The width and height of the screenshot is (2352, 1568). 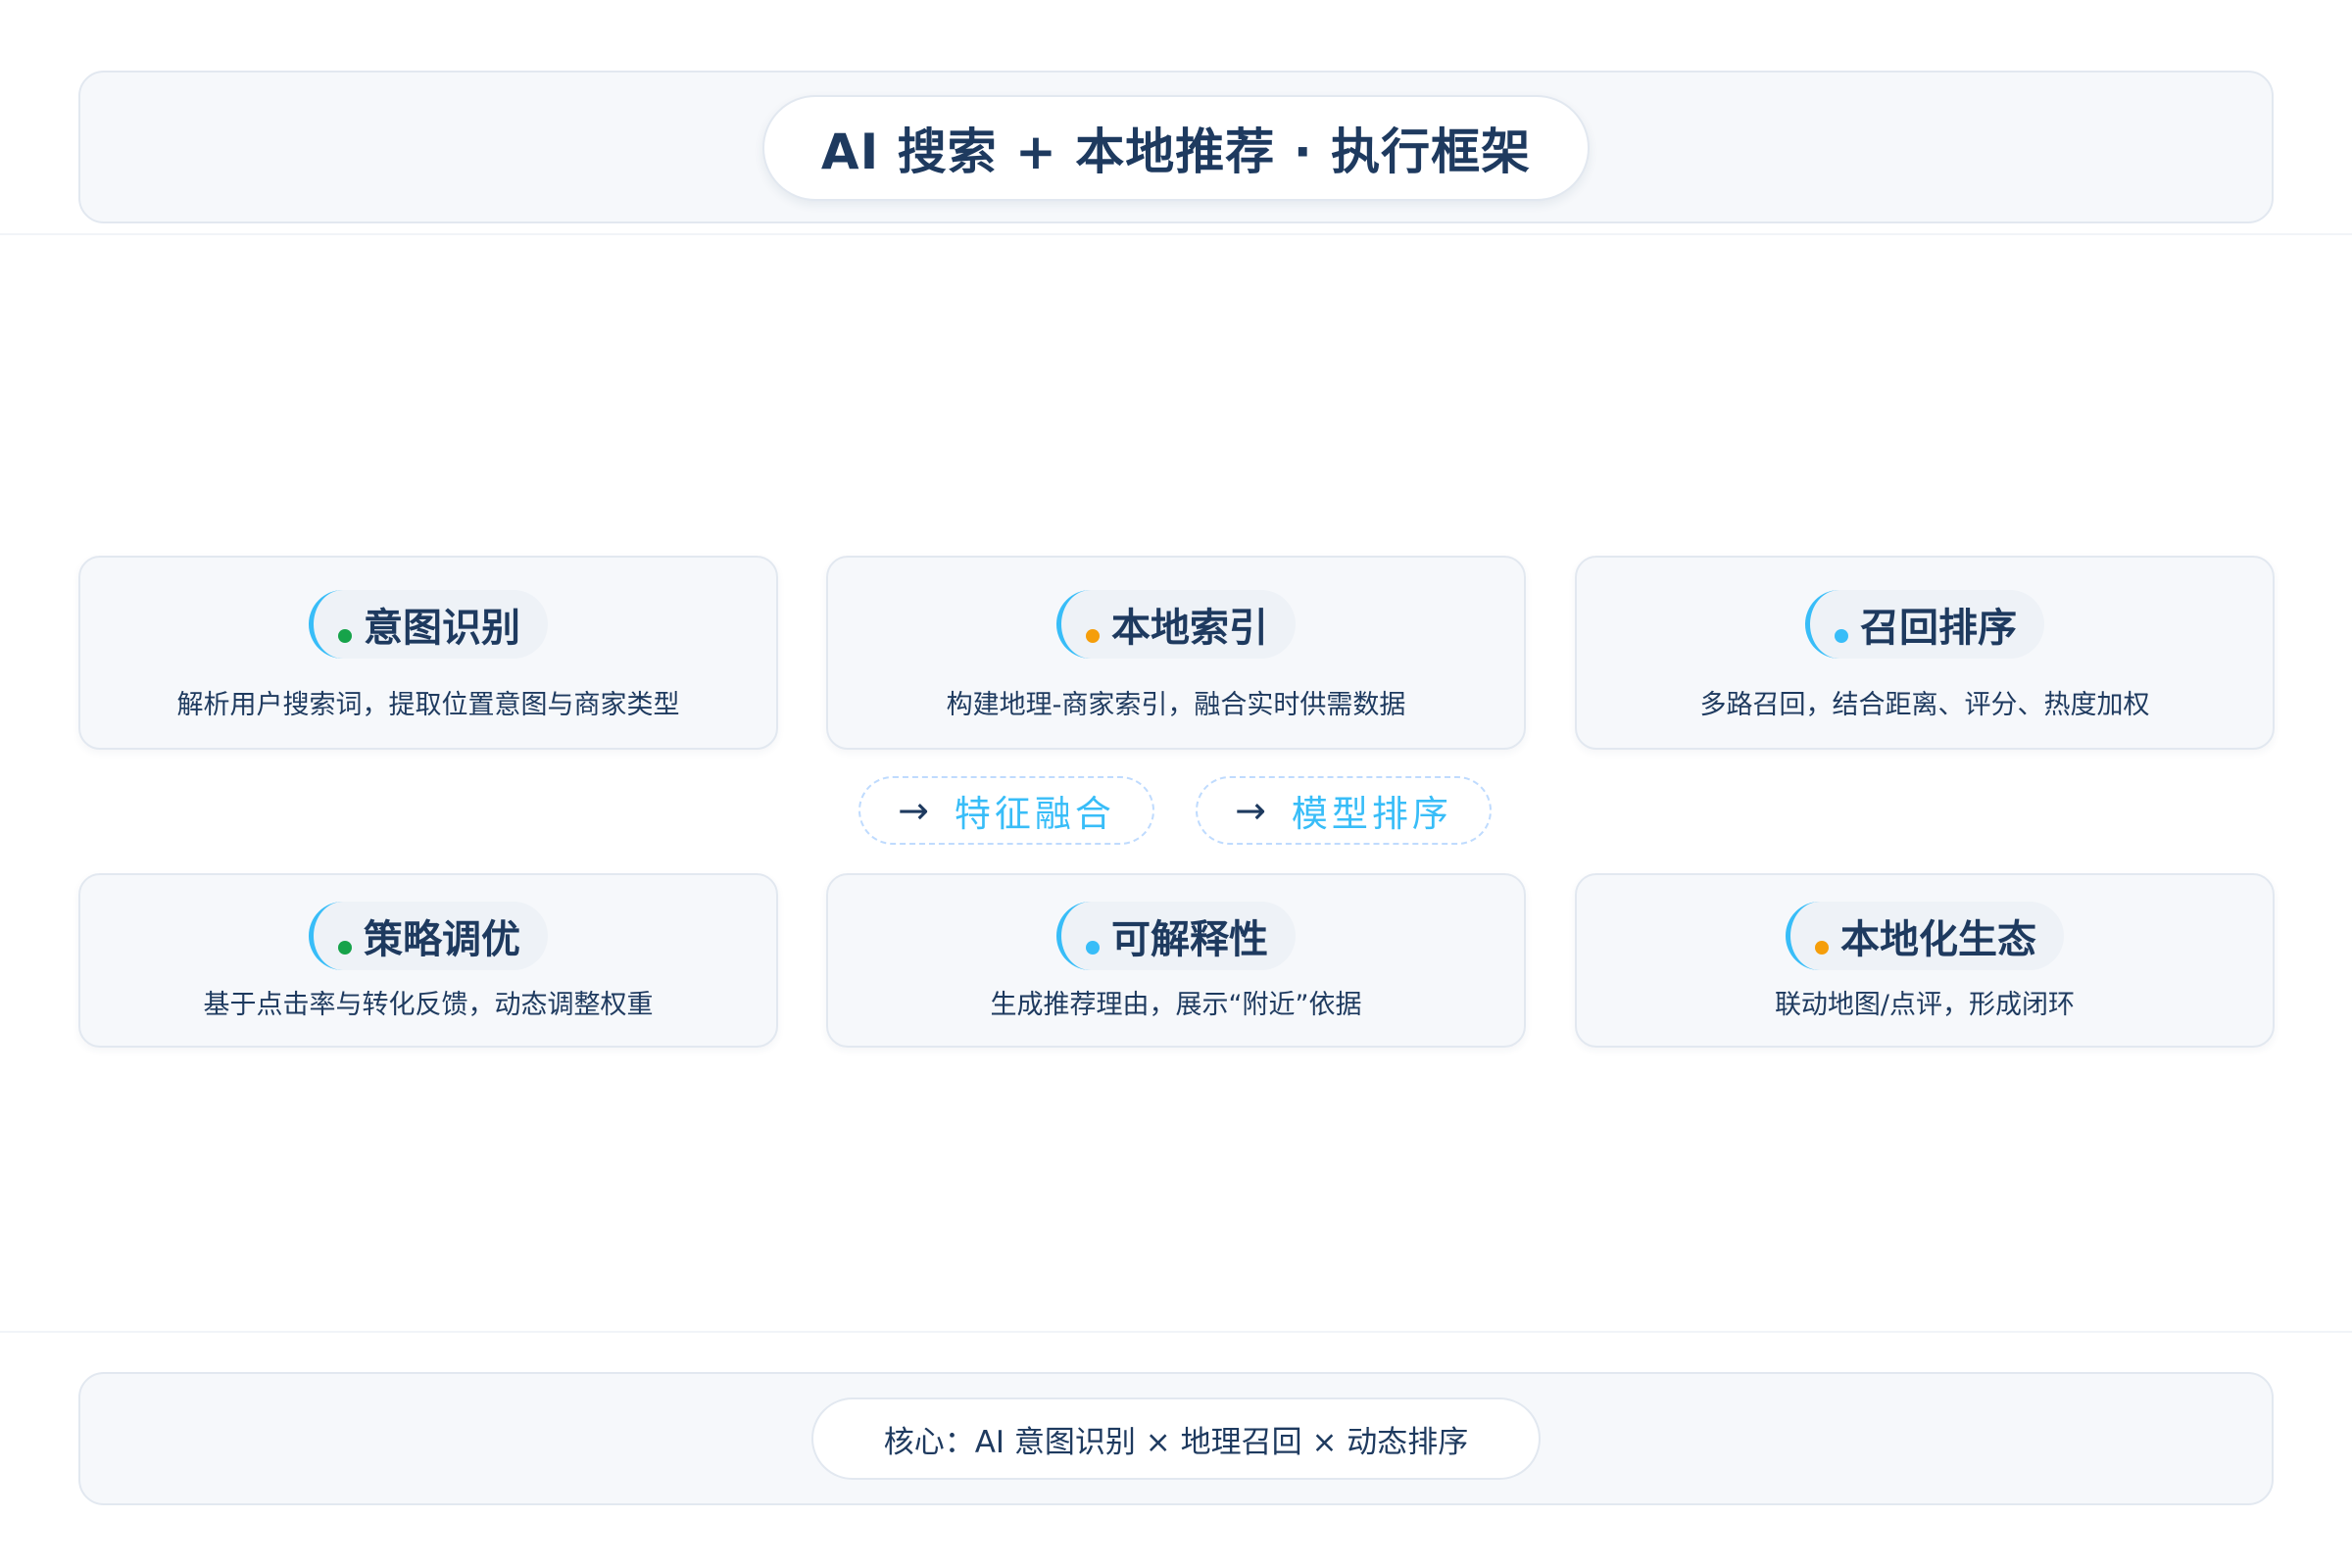 I want to click on flow-step-feature-fusion: → 特征融合, so click(x=1006, y=810).